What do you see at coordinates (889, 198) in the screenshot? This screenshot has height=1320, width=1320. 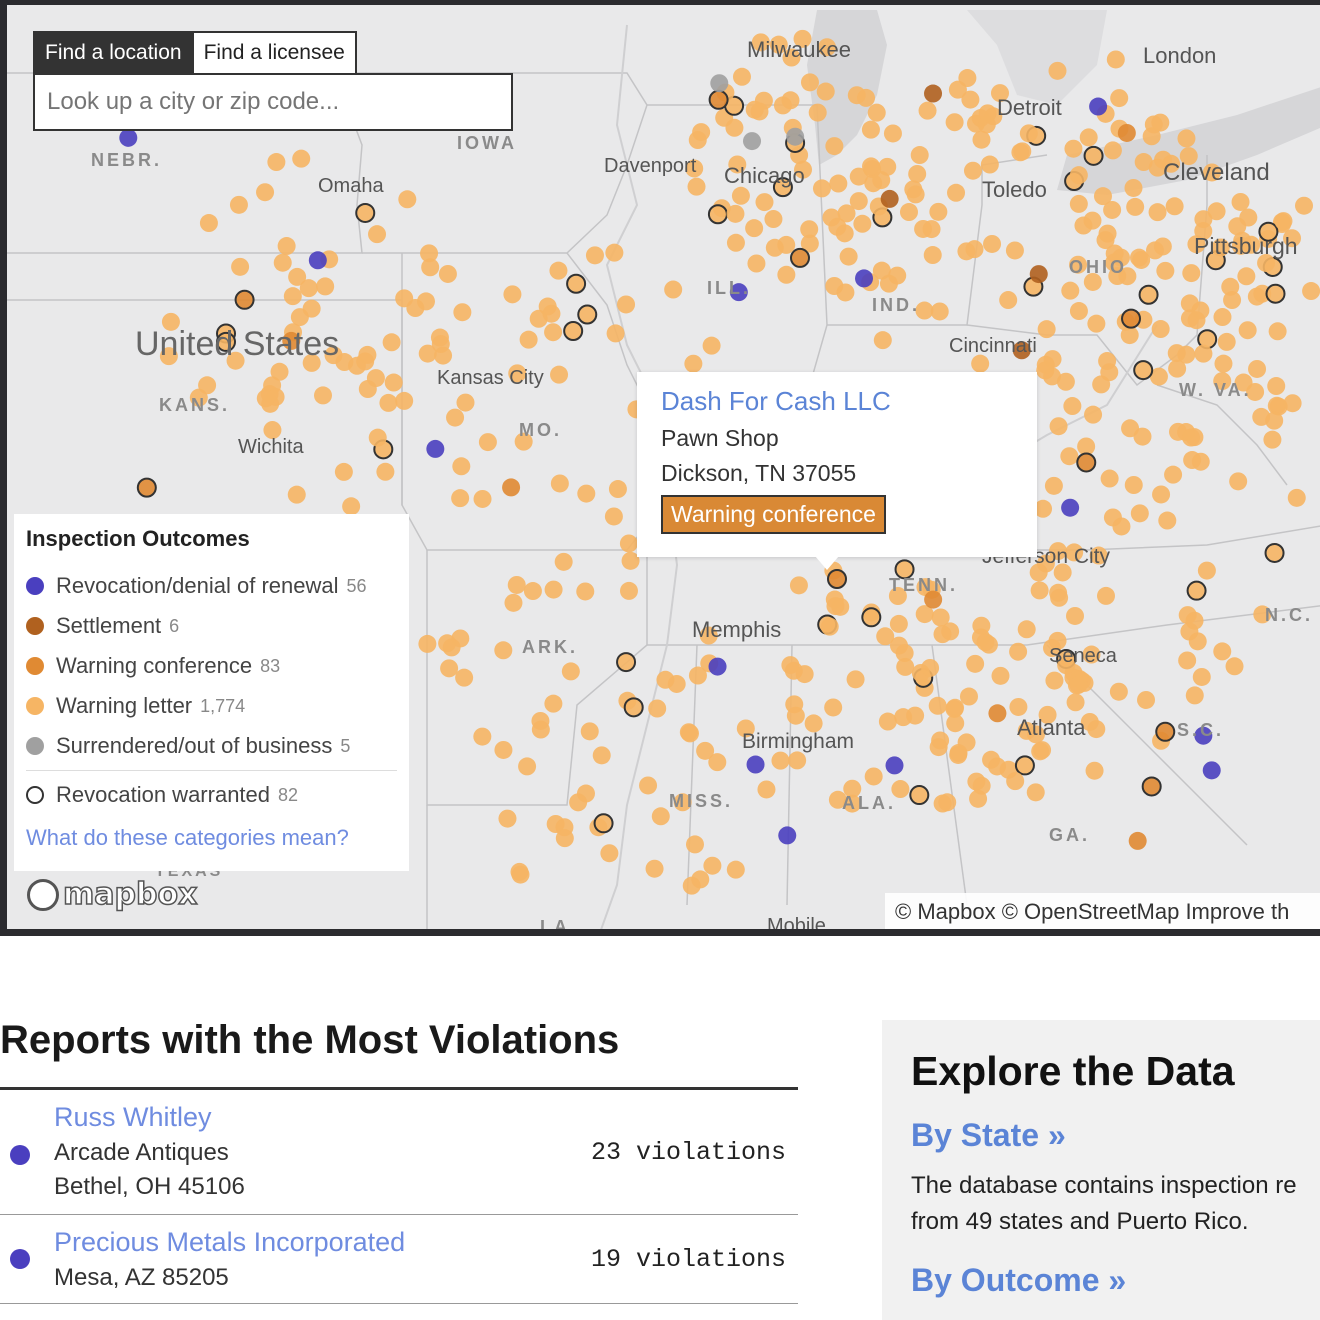 I see `settlement-marker` at bounding box center [889, 198].